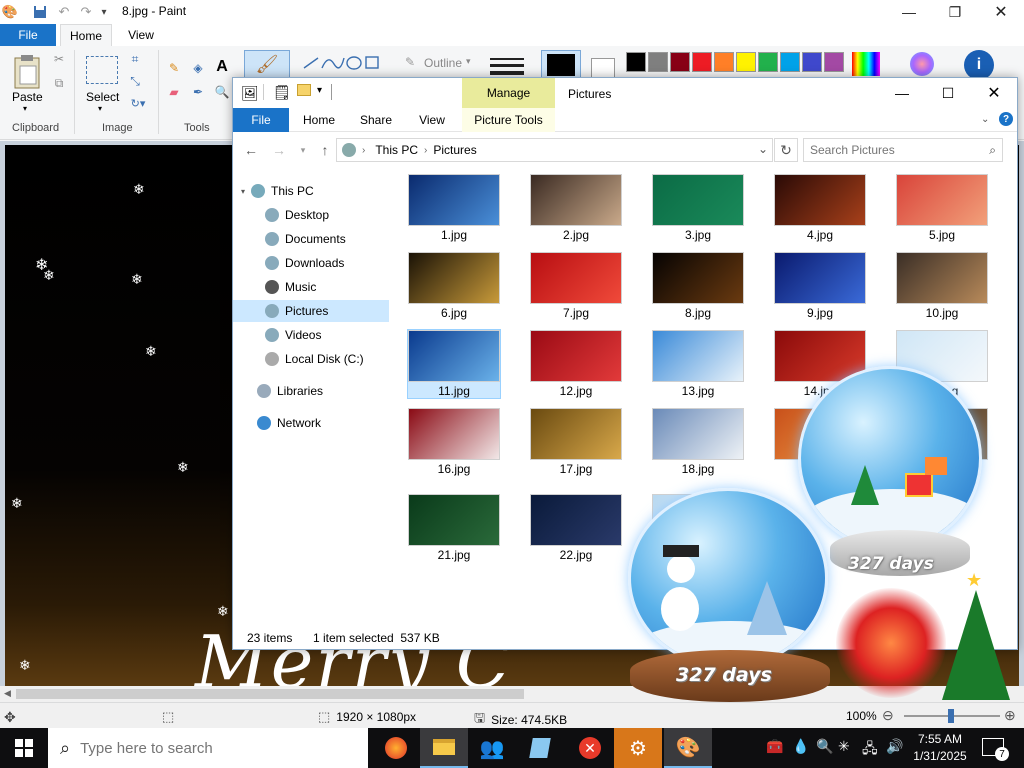  I want to click on color1-button, so click(561, 65).